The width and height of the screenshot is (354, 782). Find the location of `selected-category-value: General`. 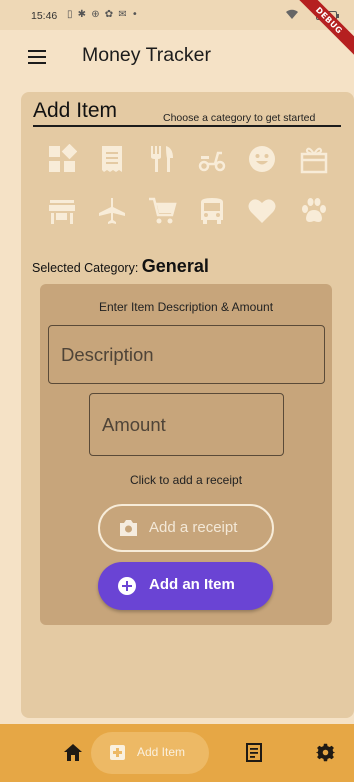

selected-category-value: General is located at coordinates (175, 266).